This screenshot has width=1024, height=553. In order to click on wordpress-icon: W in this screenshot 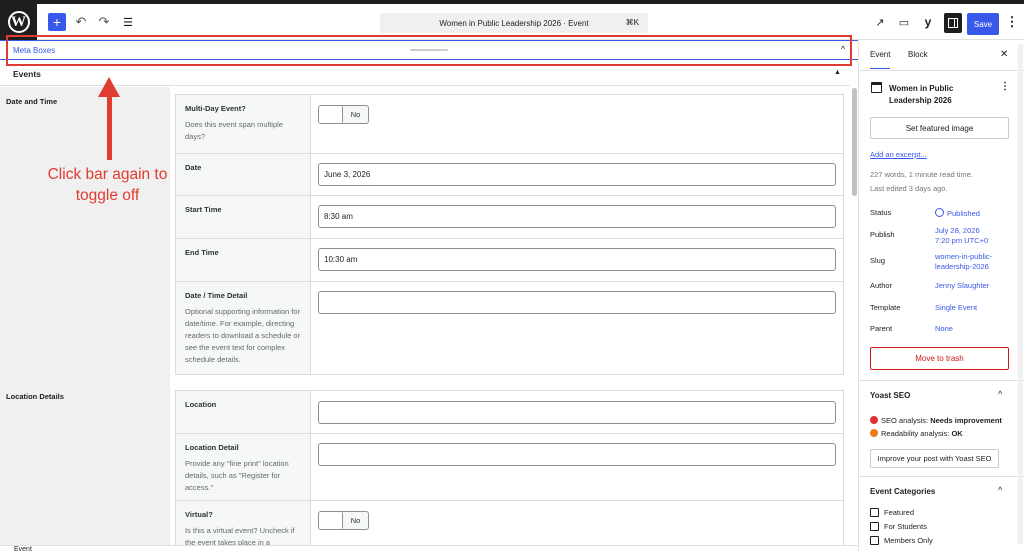, I will do `click(18, 22)`.